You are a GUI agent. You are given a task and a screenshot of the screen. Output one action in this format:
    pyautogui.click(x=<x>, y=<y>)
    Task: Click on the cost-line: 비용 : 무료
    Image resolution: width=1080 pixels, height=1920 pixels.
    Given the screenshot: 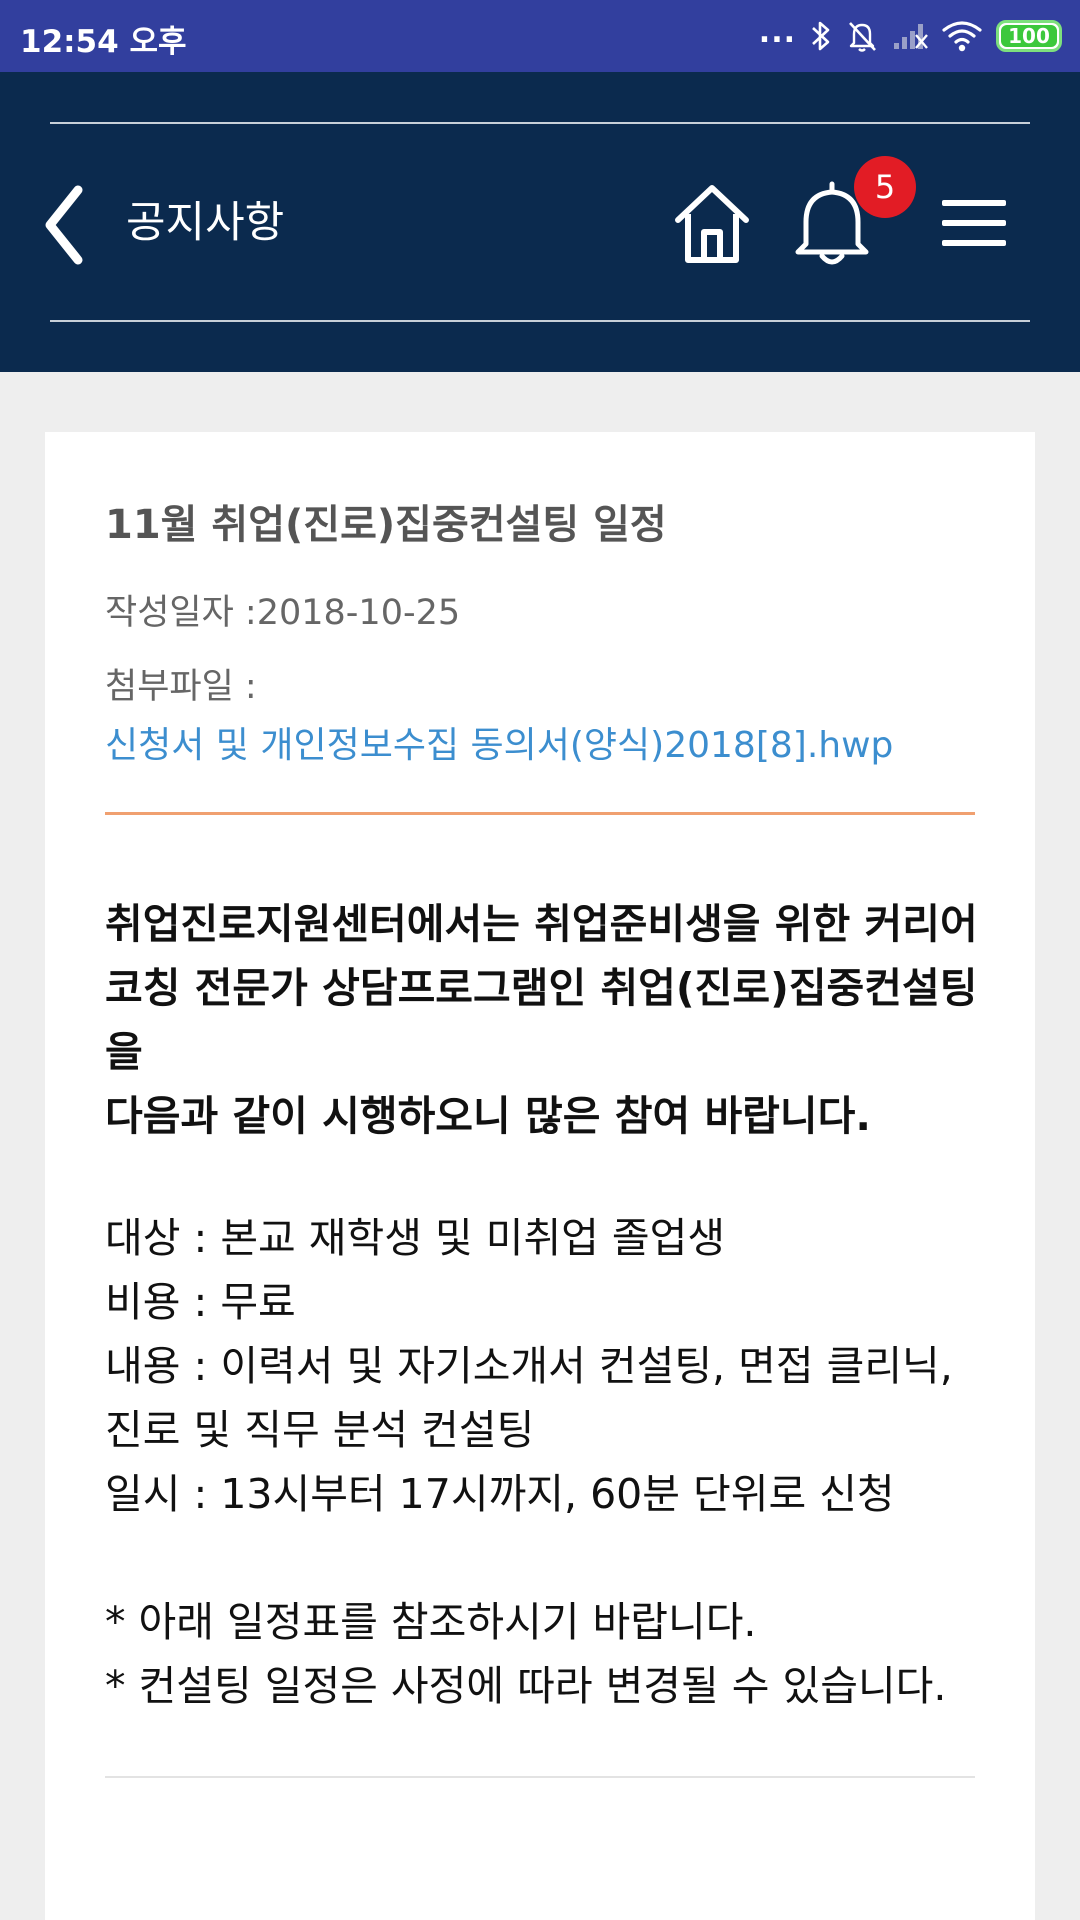 What is the action you would take?
    pyautogui.click(x=200, y=1302)
    